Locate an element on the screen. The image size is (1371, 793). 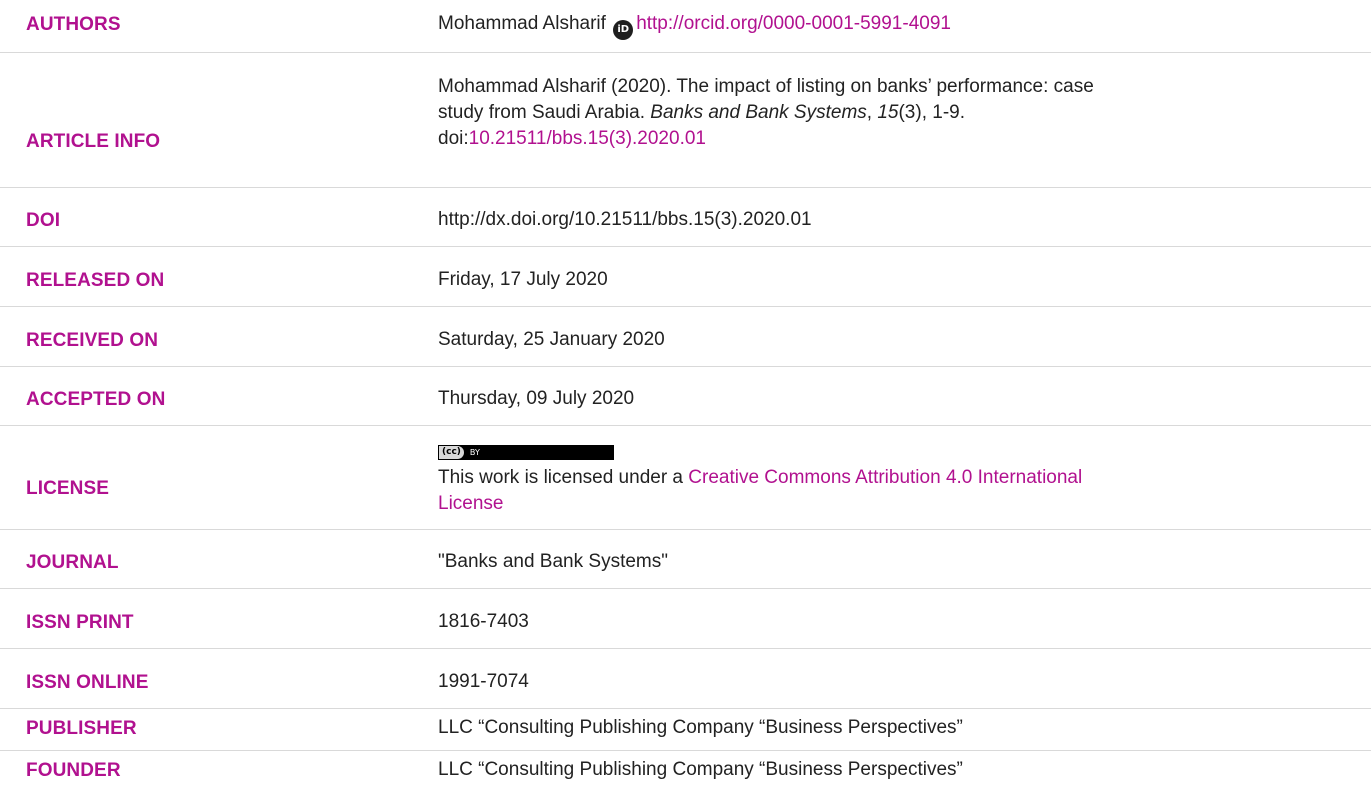
citation-journal: Banks and Bank Systems is located at coordinates (758, 112).